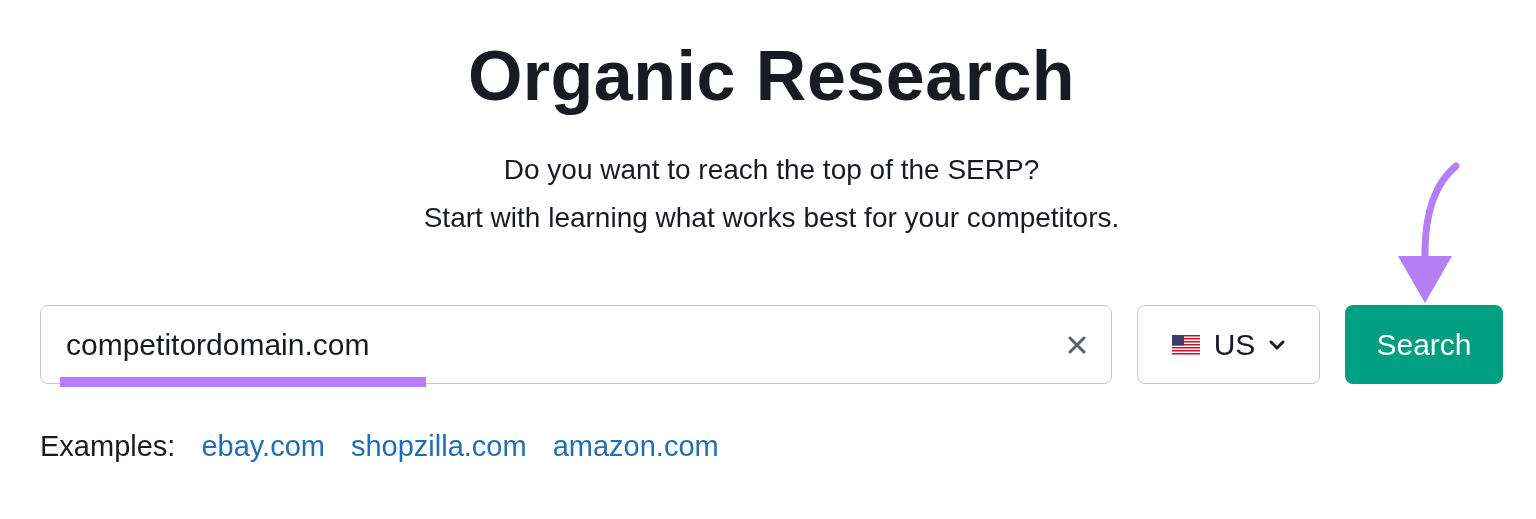 This screenshot has width=1536, height=519. Describe the element at coordinates (1077, 344) in the screenshot. I see `clear-icon` at that location.